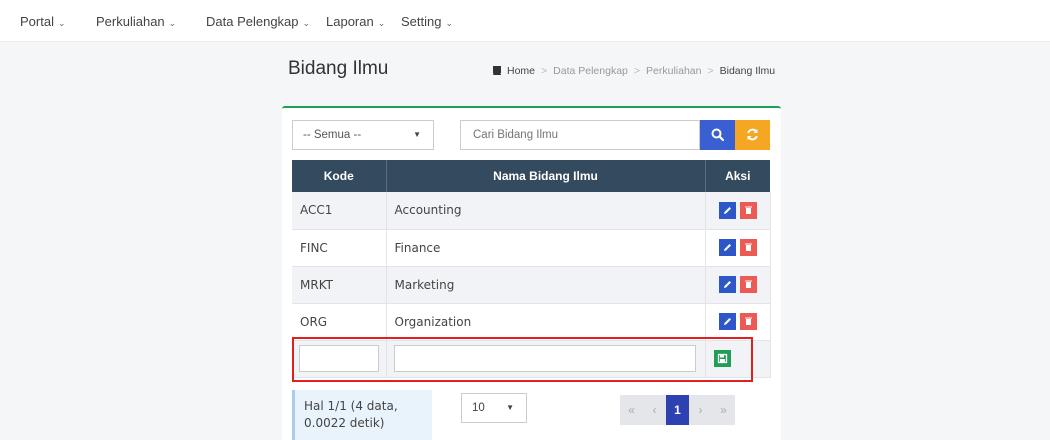 The width and height of the screenshot is (1050, 440). What do you see at coordinates (130, 21) in the screenshot?
I see `nav-perkuliahan-label: Perkuliahan` at bounding box center [130, 21].